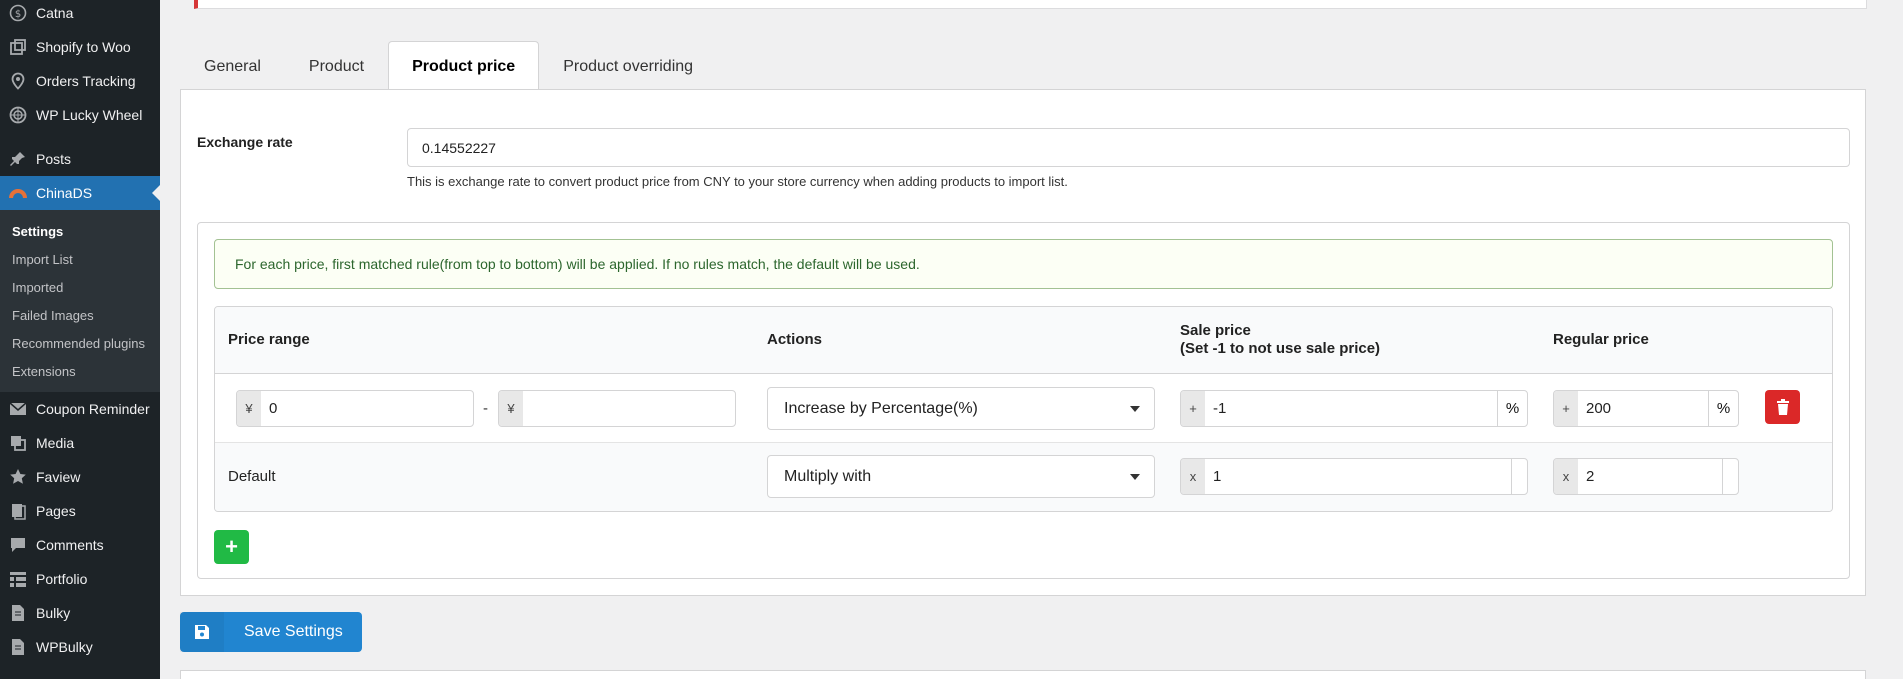 The height and width of the screenshot is (679, 1903). Describe the element at coordinates (273, 408) in the screenshot. I see `price-from-value: 0` at that location.